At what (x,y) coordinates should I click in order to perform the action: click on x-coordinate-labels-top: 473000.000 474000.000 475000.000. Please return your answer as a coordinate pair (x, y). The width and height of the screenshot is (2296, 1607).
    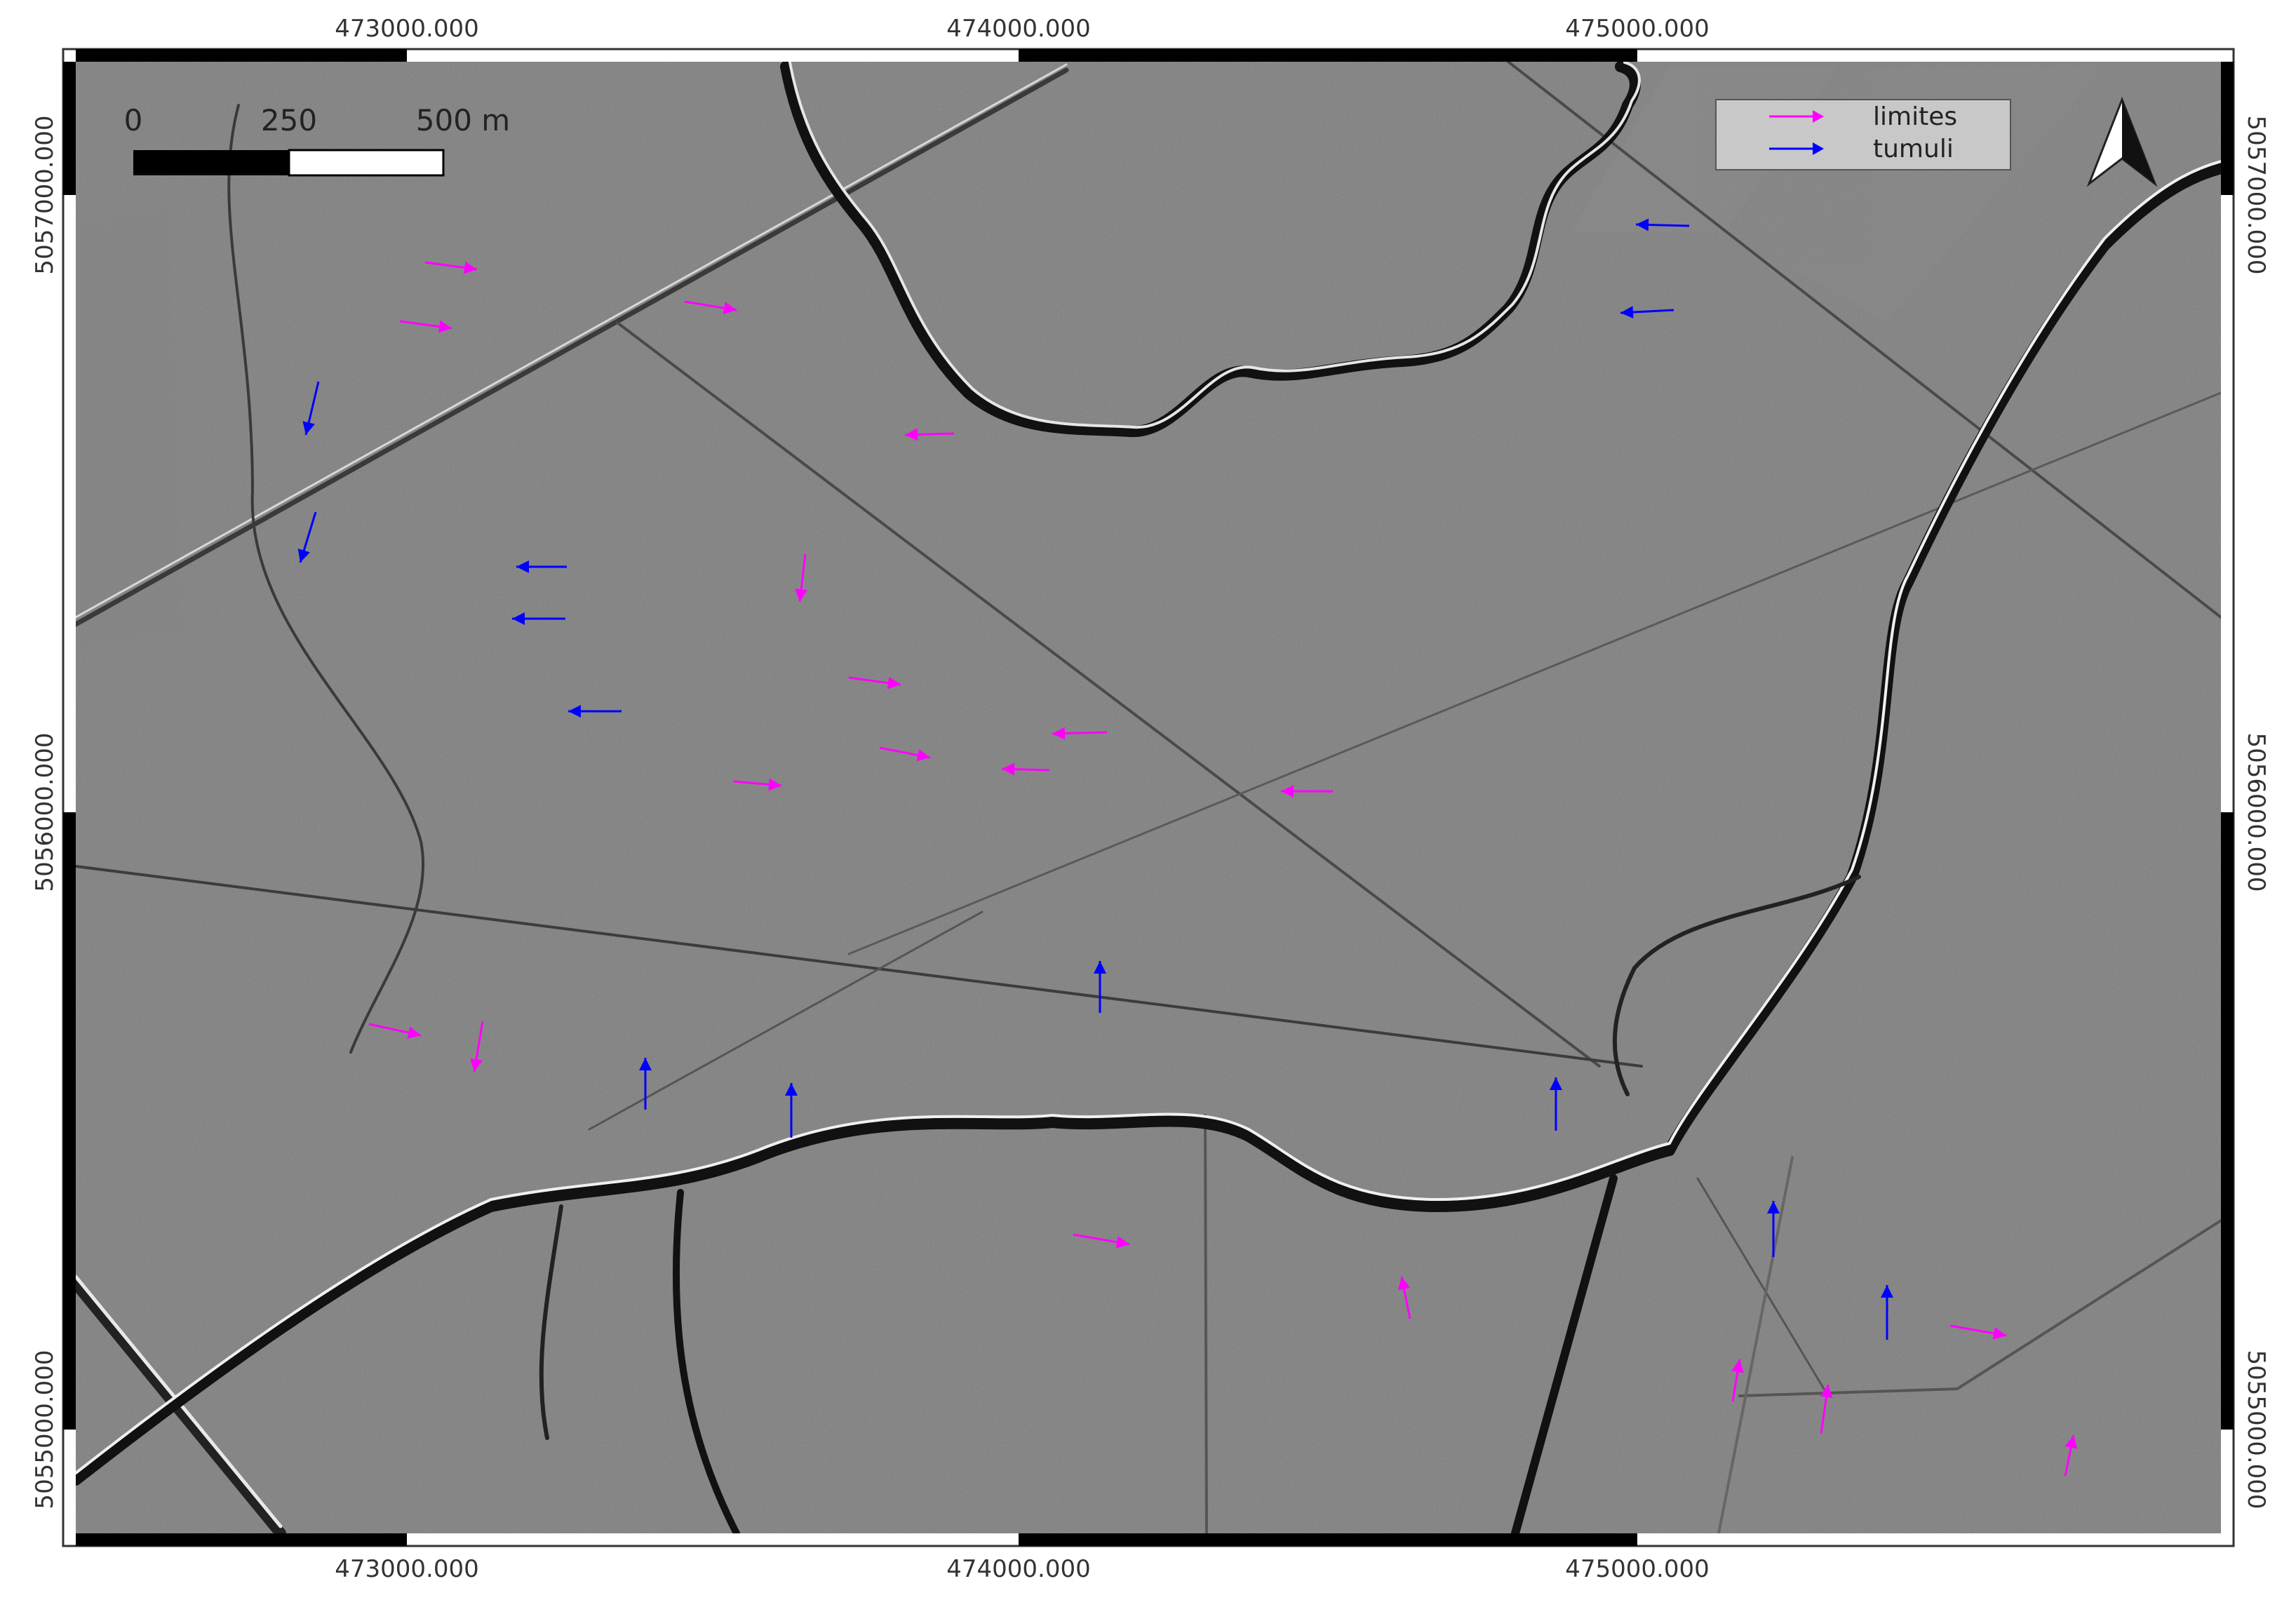
    Looking at the image, I should click on (1022, 29).